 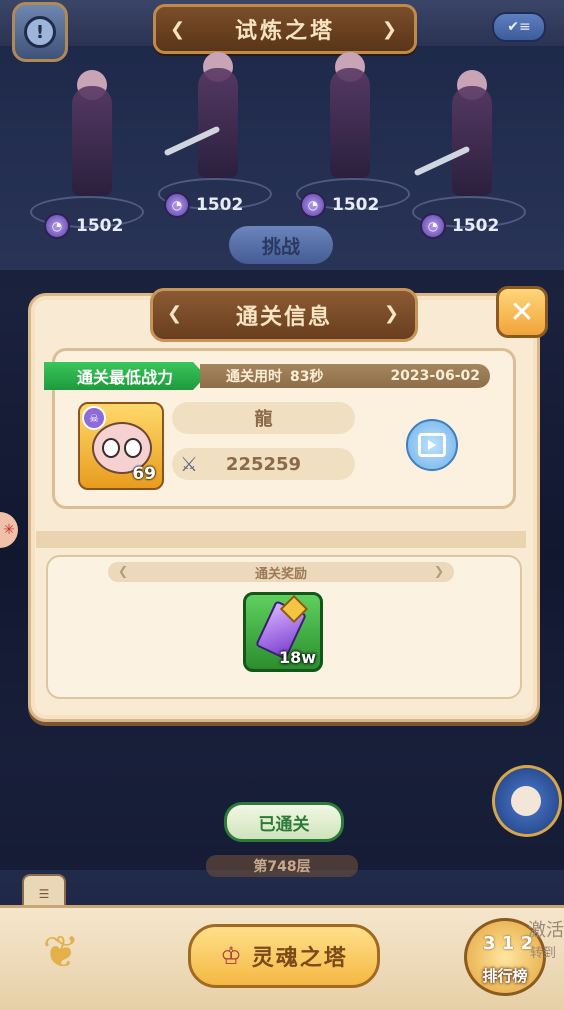 I want to click on checklist-button: ✔≡, so click(x=519, y=27).